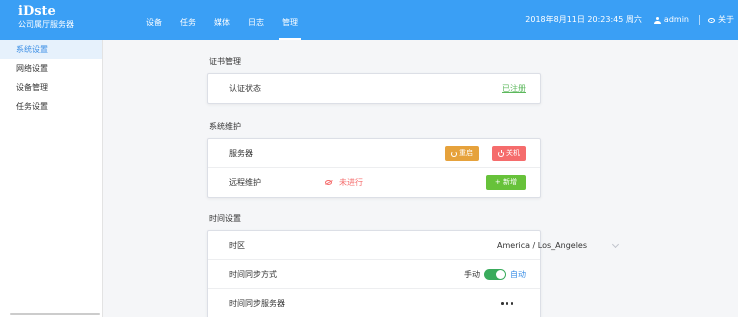 Image resolution: width=738 pixels, height=317 pixels. Describe the element at coordinates (500, 274) in the screenshot. I see `toggle-knob` at that location.